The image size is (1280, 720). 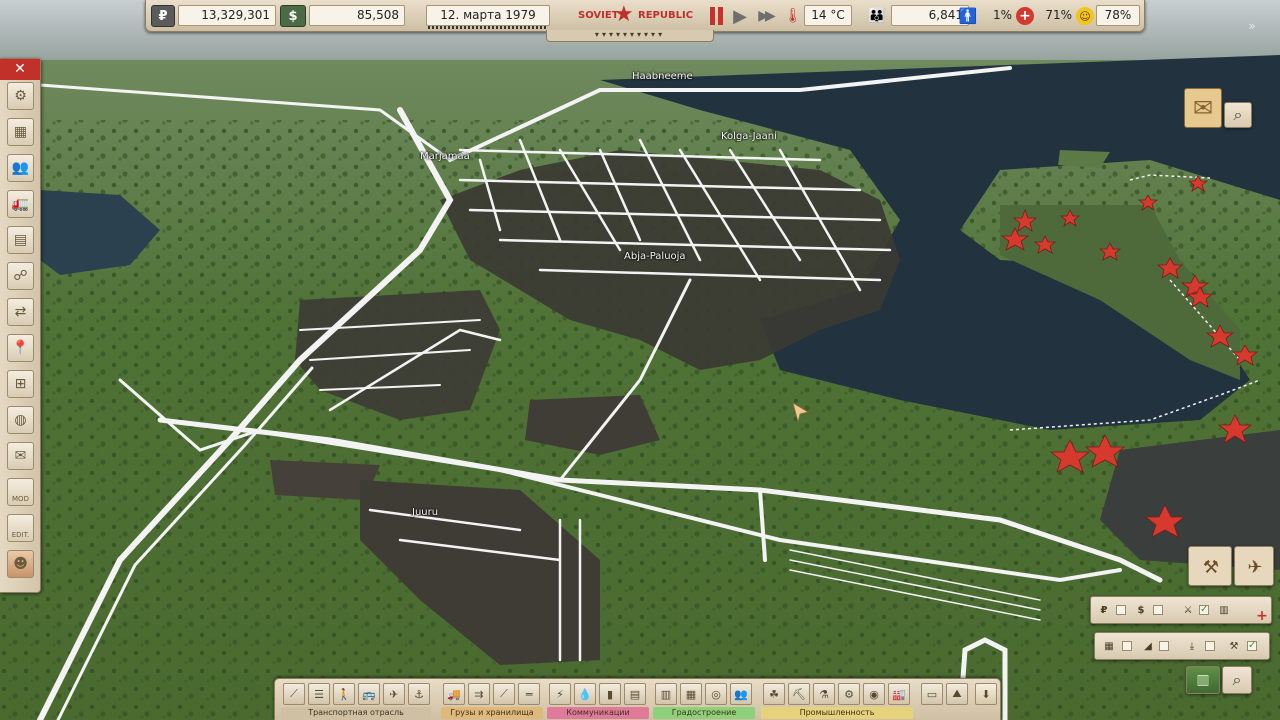 I want to click on map-label-marjamaa: Marjamaa, so click(x=445, y=156).